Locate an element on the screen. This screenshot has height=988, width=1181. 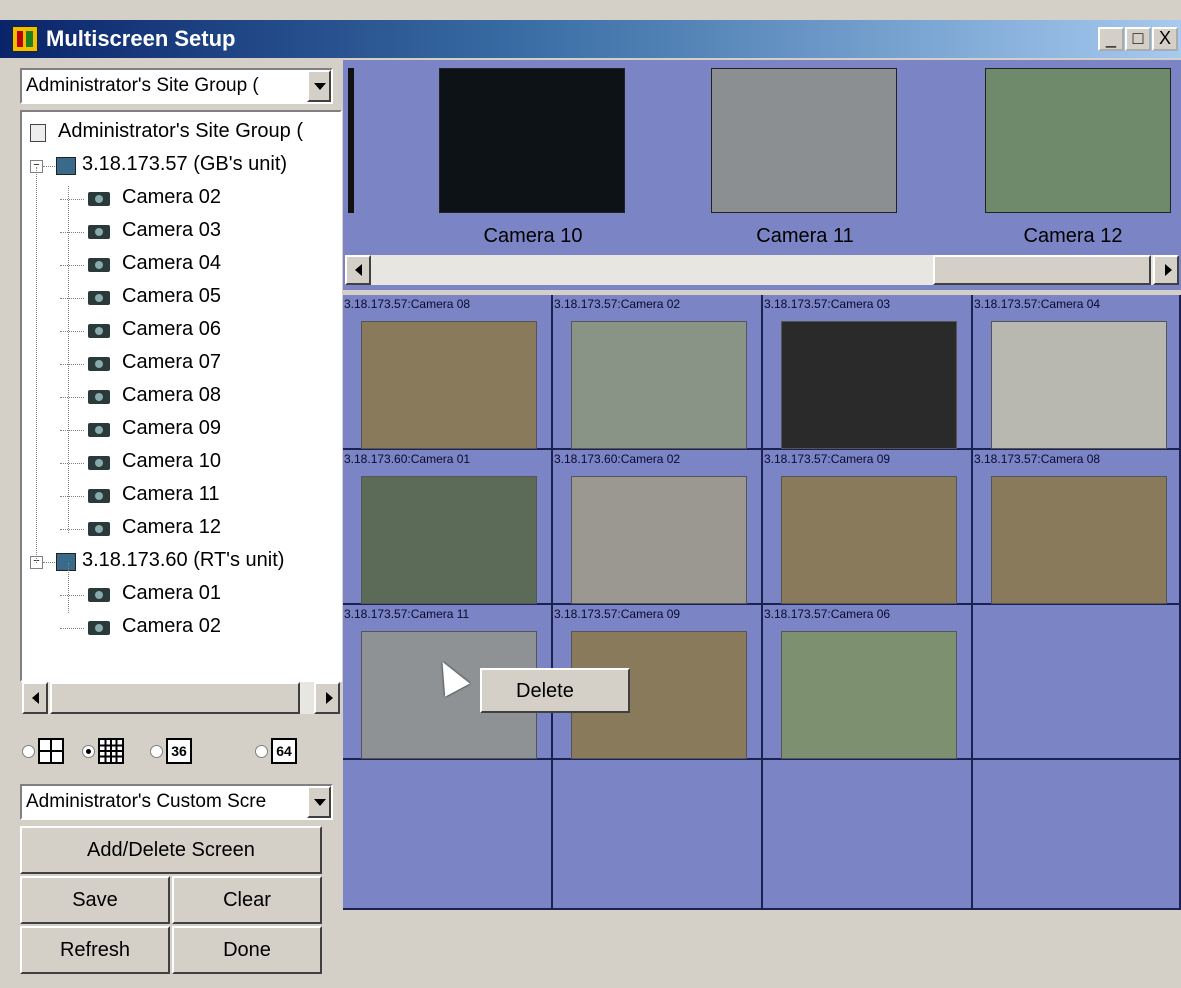
screen-cell: 3.18.173.60:Camera 01 is located at coordinates (448, 527).